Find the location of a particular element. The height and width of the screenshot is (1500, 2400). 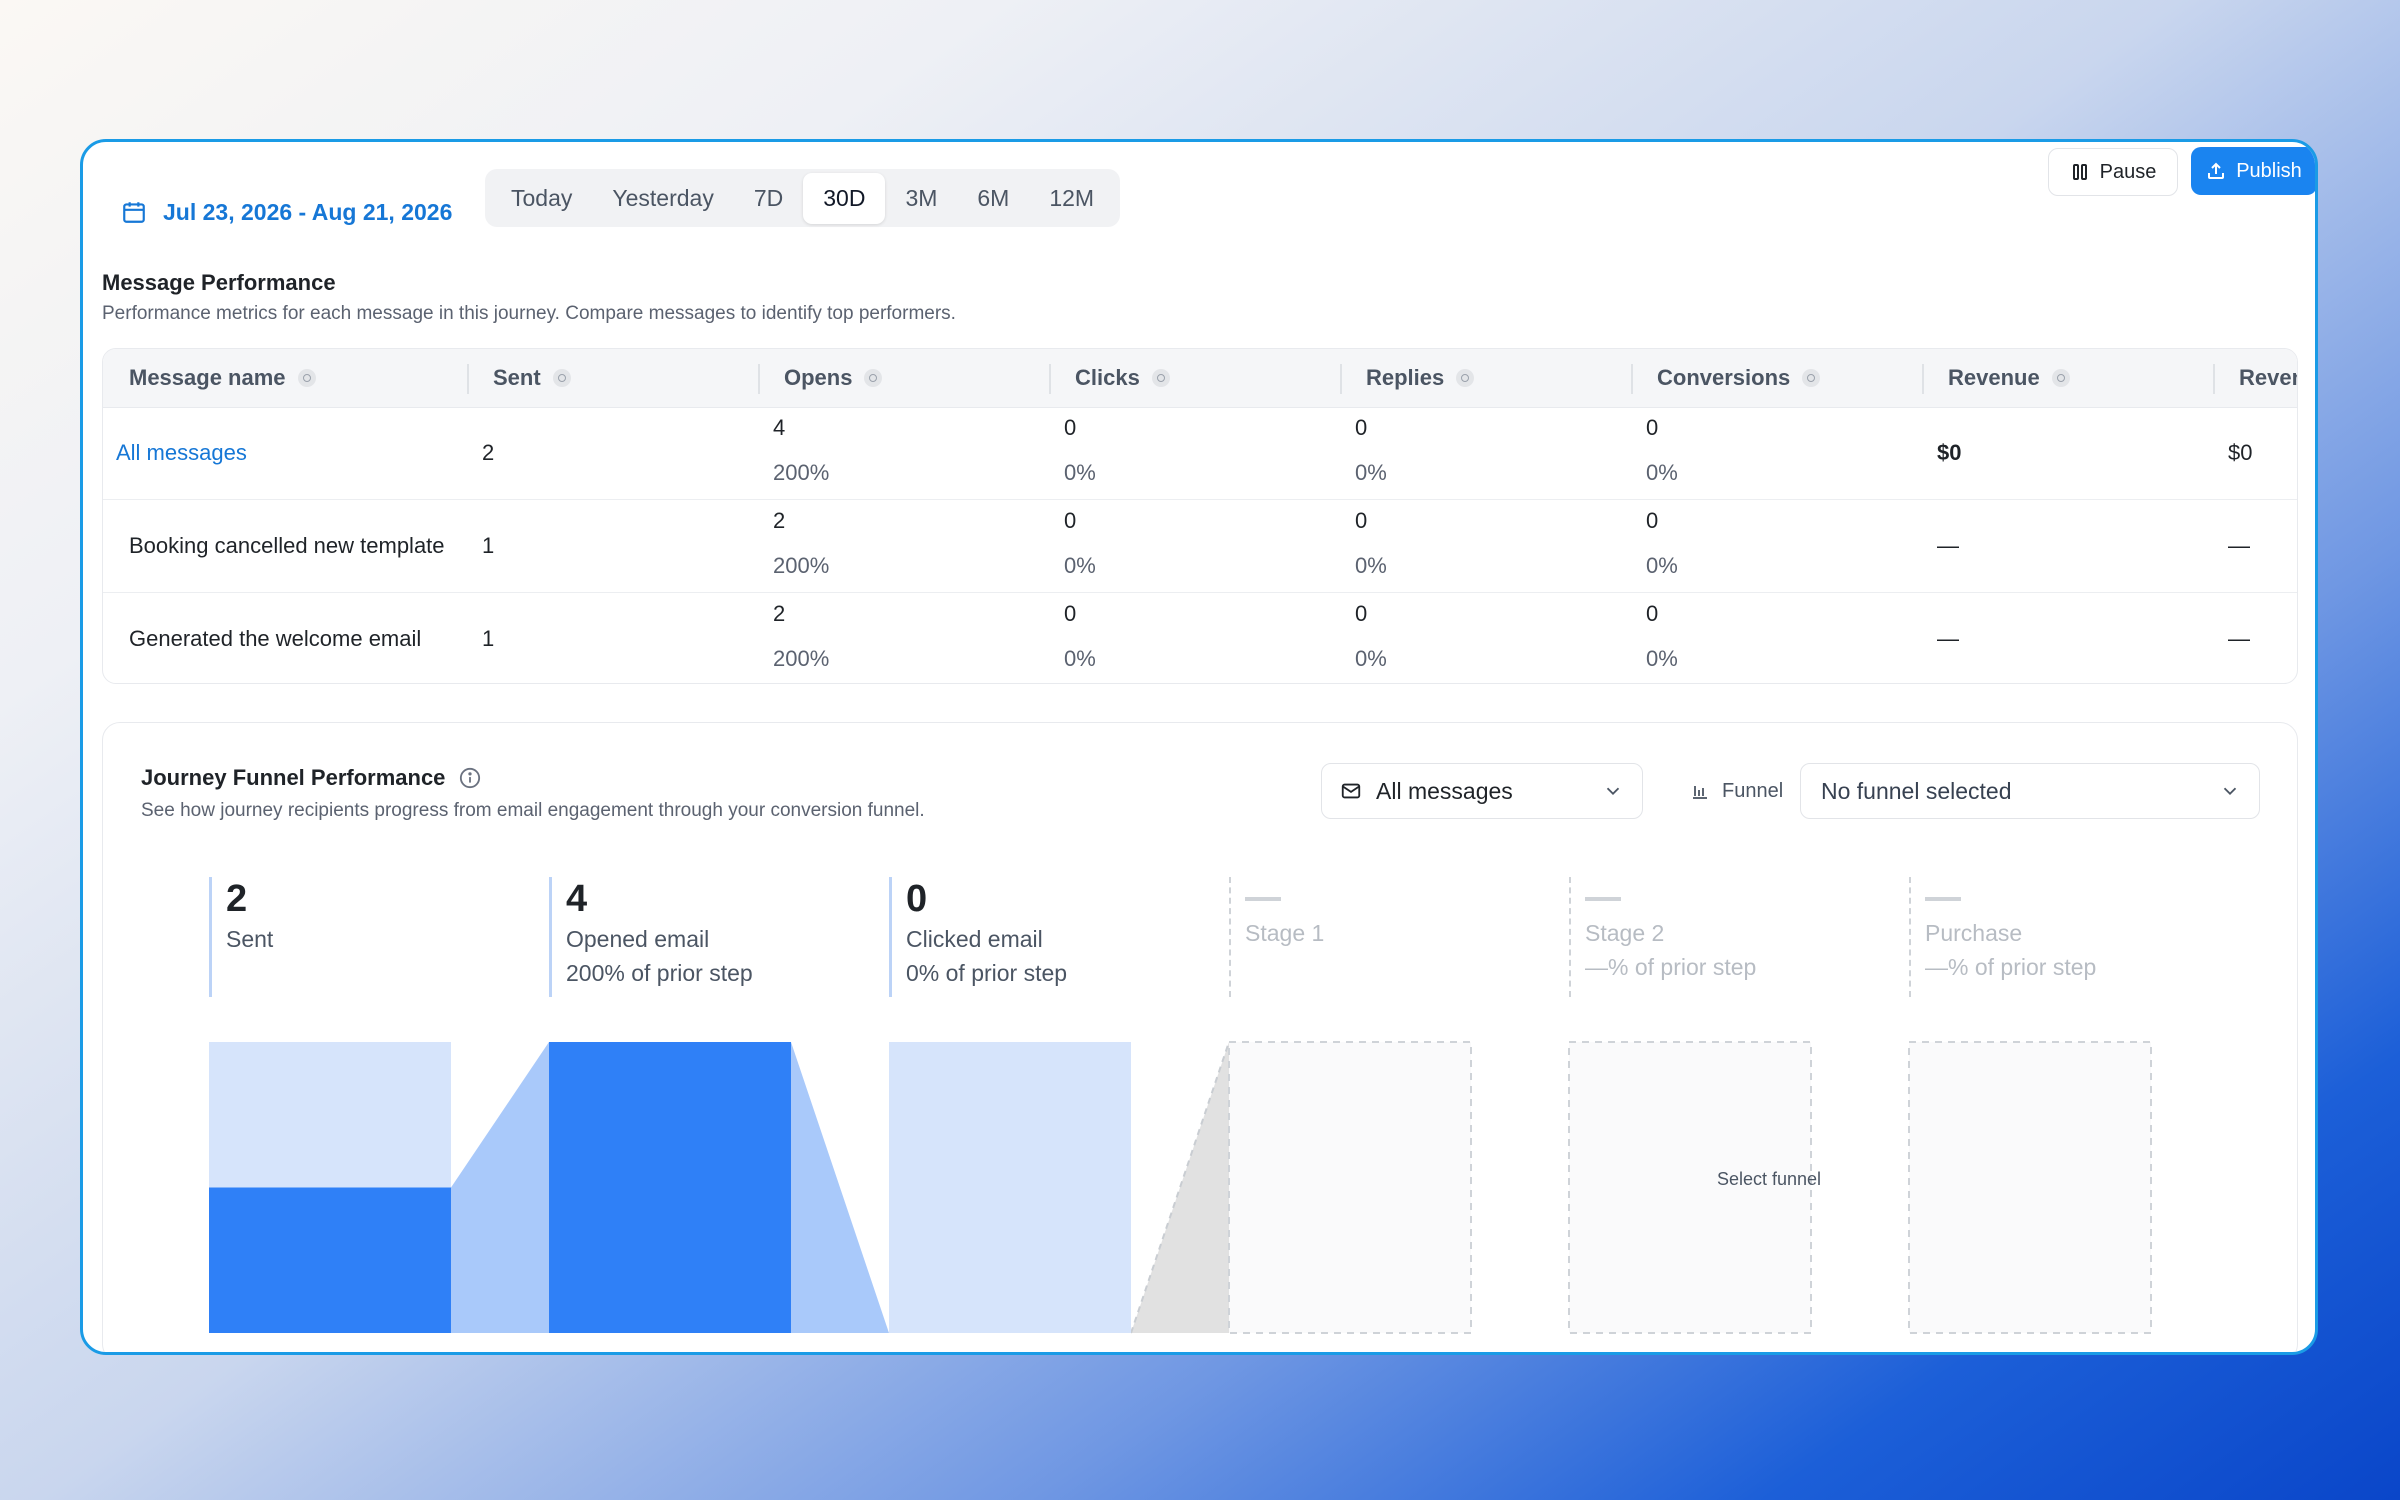

column-label: Clicks is located at coordinates (1107, 377).